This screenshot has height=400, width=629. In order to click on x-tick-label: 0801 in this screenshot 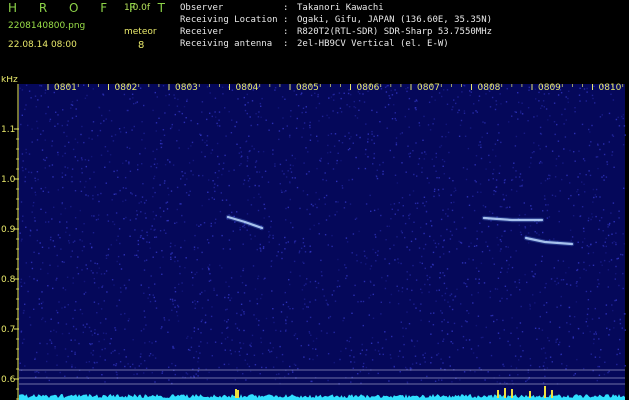, I will do `click(65, 88)`.